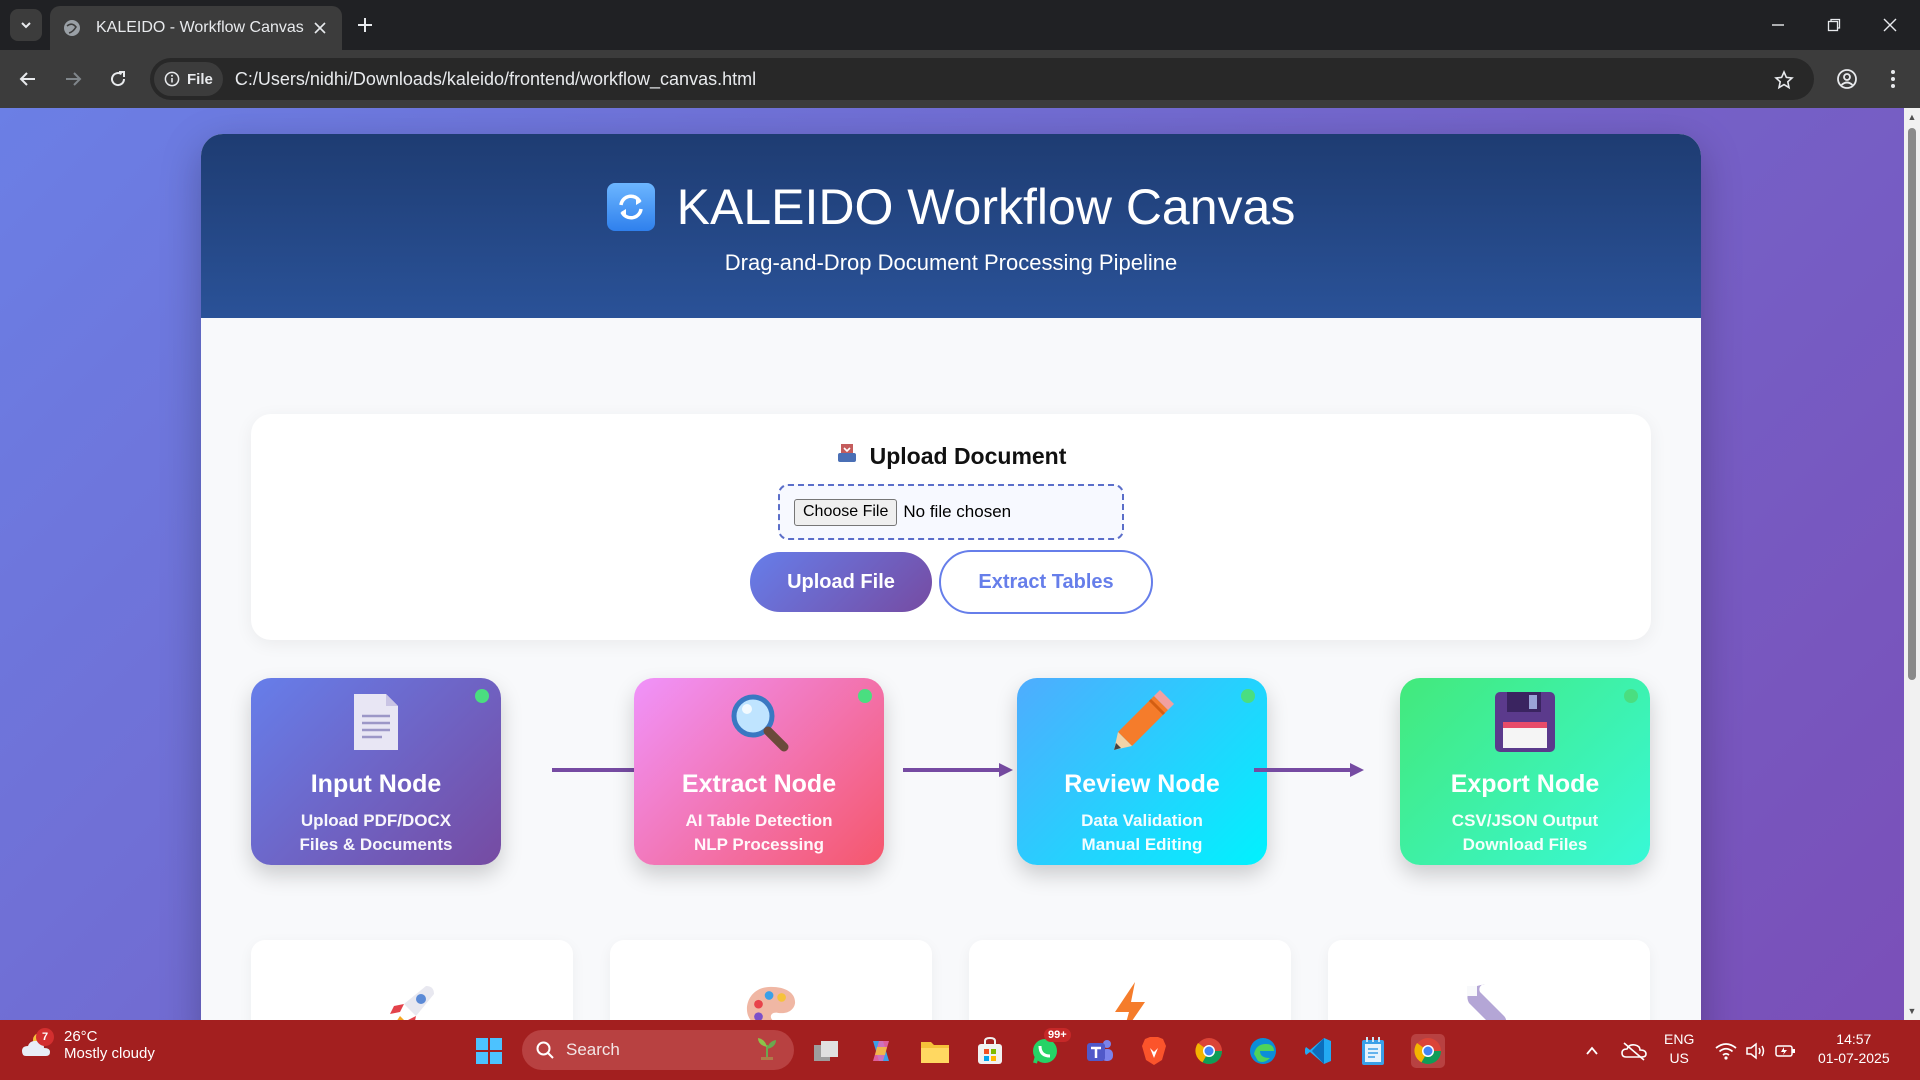  What do you see at coordinates (1784, 80) in the screenshot?
I see `bookmark-star-icon` at bounding box center [1784, 80].